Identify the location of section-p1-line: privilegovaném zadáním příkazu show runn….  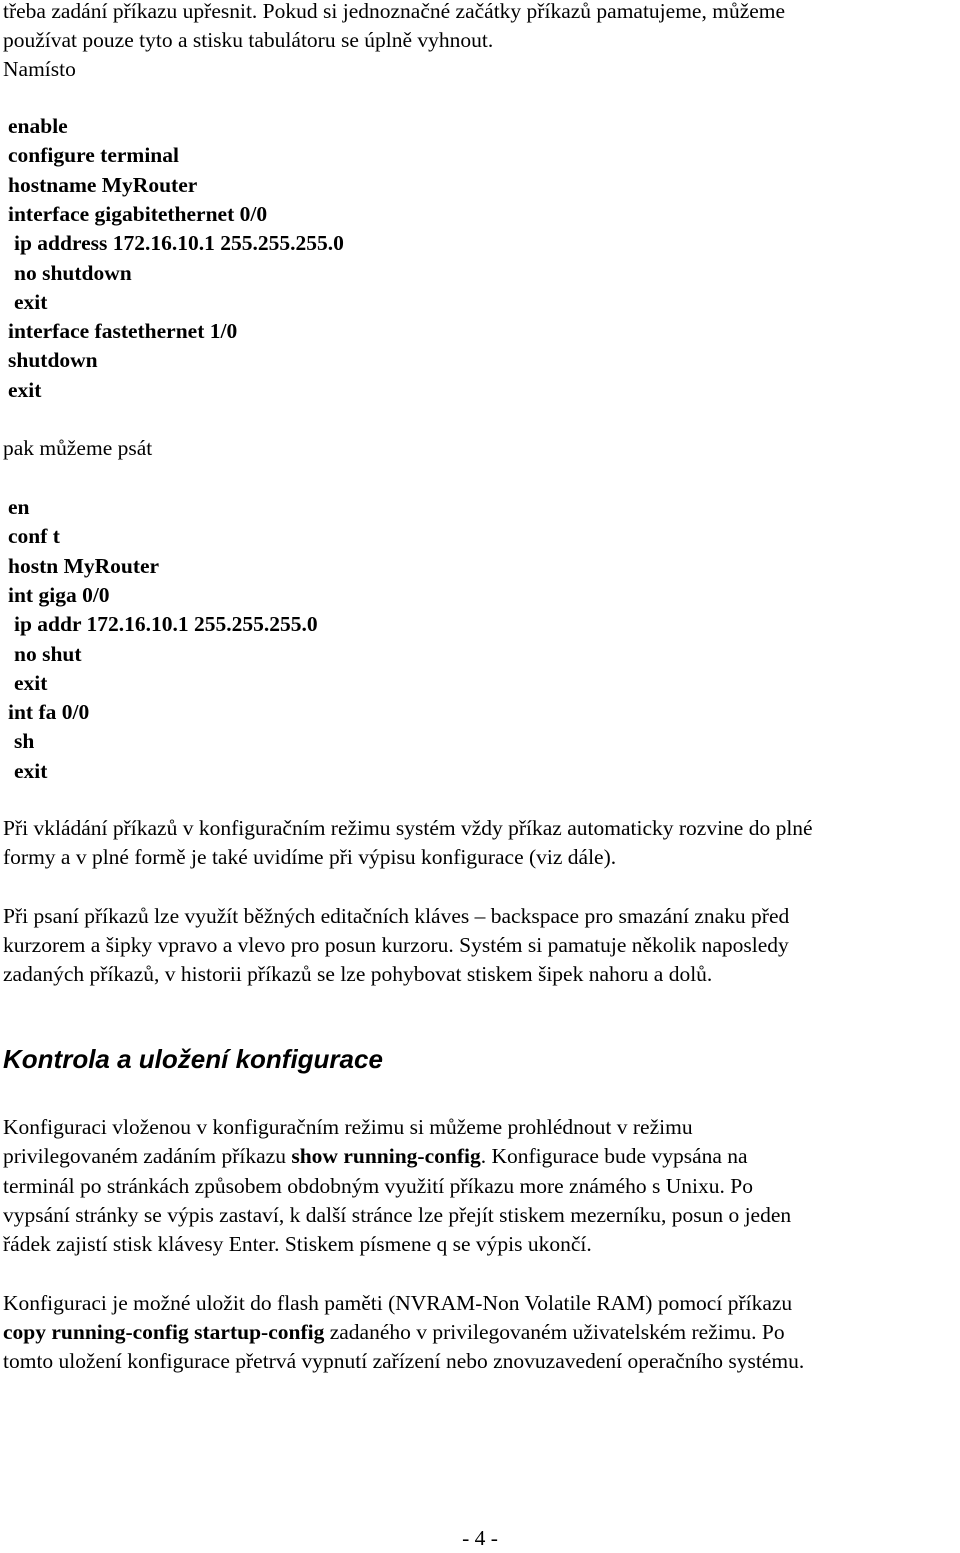
(375, 1156).